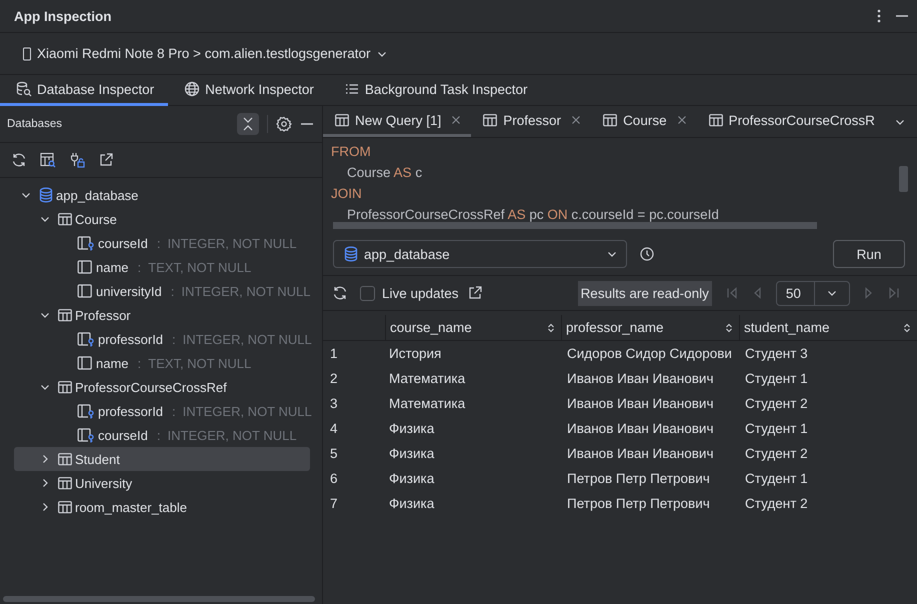  Describe the element at coordinates (790, 121) in the screenshot. I see `query-tab: ProfessorCourseCrossR` at that location.